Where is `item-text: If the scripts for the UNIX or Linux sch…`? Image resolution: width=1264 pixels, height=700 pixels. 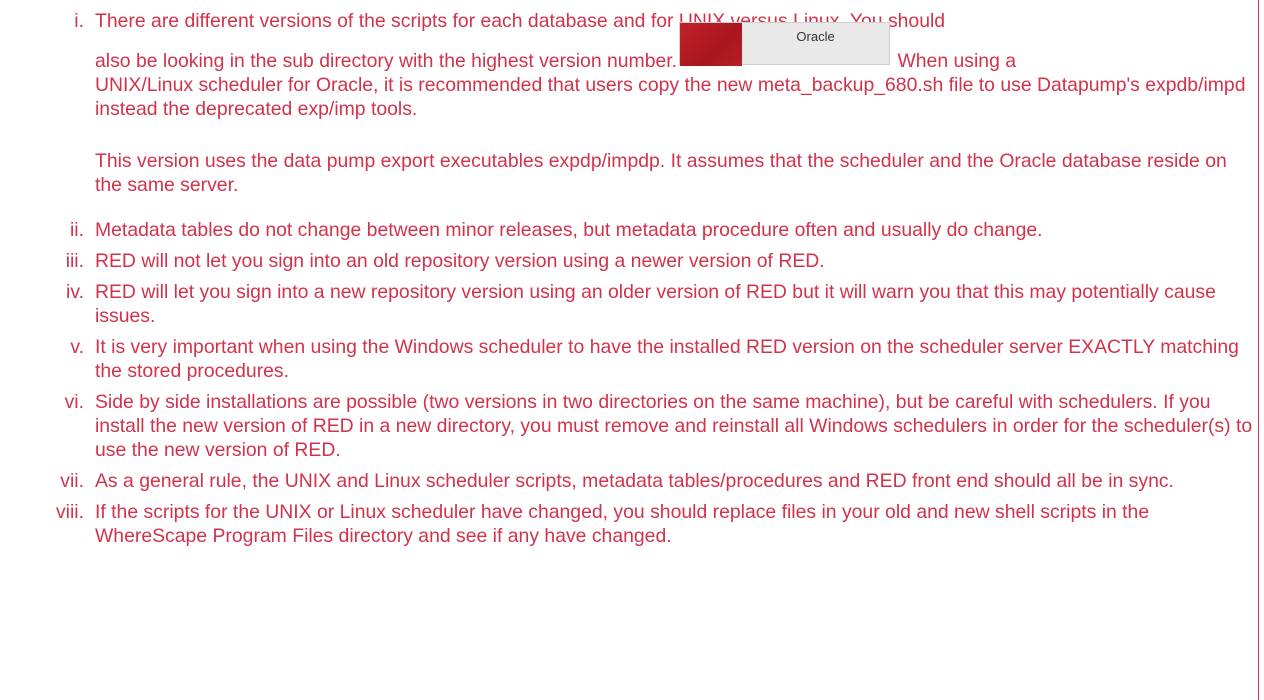
item-text: If the scripts for the UNIX or Linux sch… is located at coordinates (622, 524).